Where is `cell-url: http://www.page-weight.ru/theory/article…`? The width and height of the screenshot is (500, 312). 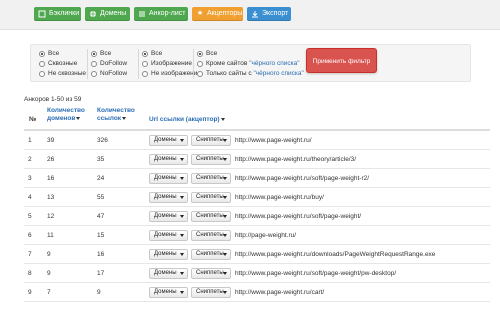
cell-url: http://www.page-weight.ru/theory/article… is located at coordinates (295, 159).